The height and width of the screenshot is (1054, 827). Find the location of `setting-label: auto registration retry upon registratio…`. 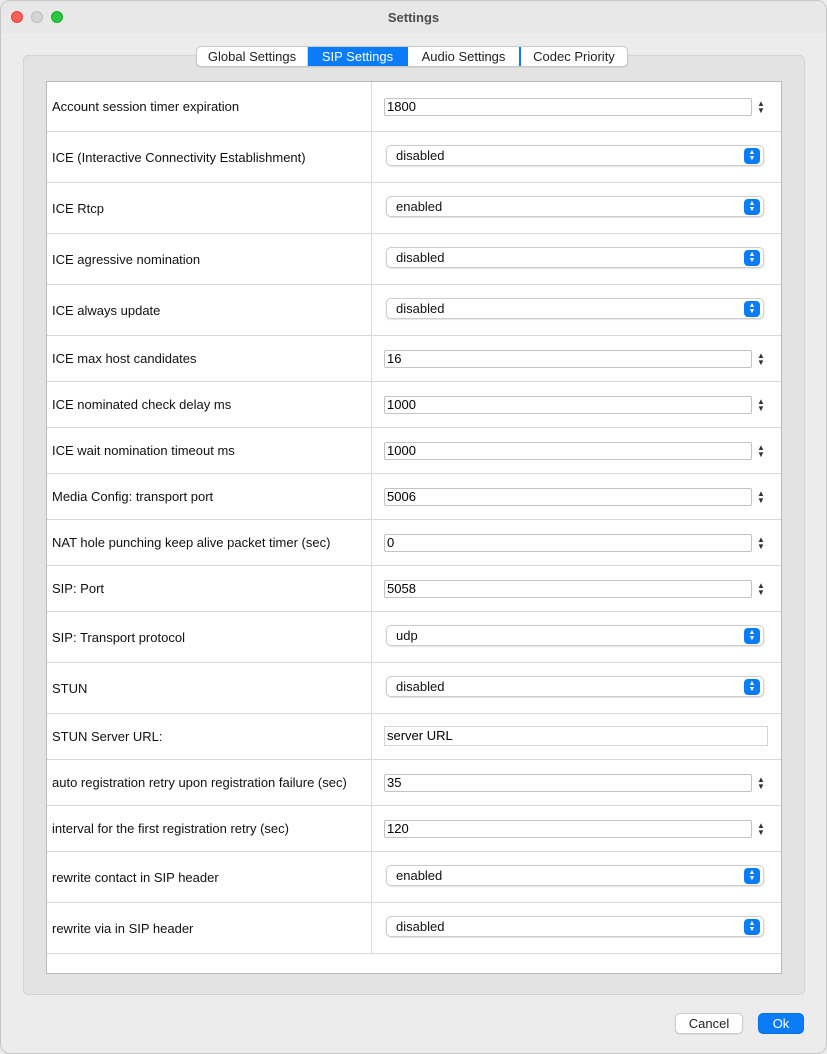

setting-label: auto registration retry upon registratio… is located at coordinates (199, 782).